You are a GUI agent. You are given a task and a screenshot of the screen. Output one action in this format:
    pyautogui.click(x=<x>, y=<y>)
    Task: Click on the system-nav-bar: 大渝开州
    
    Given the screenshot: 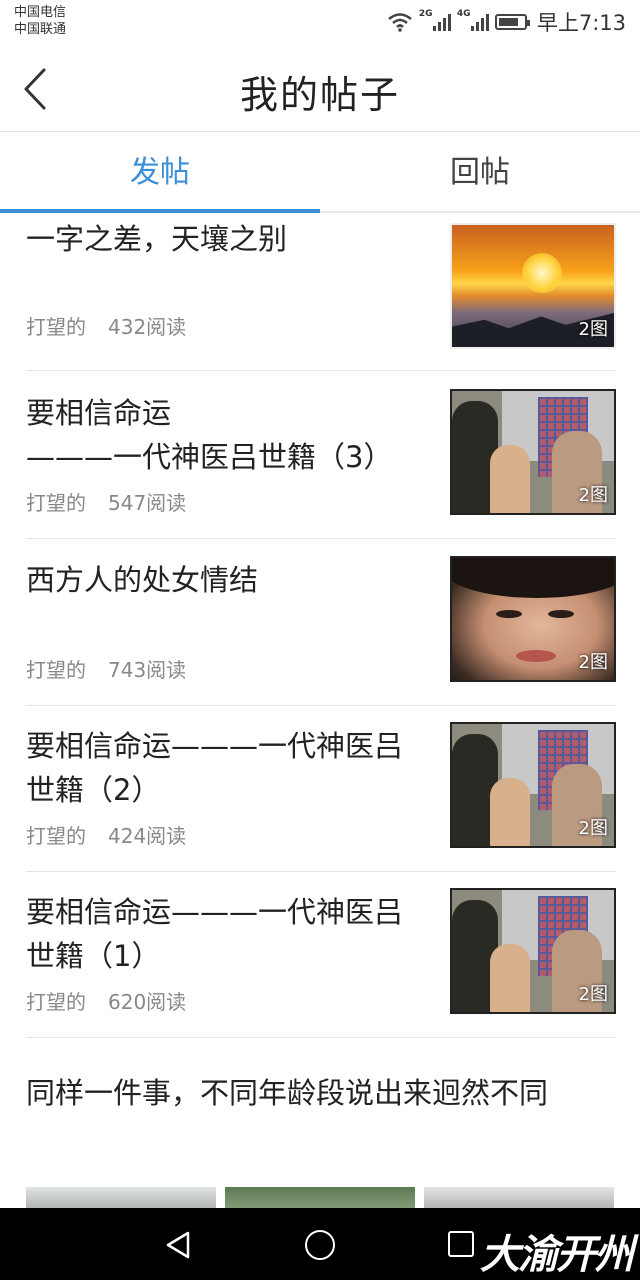 What is the action you would take?
    pyautogui.click(x=320, y=1244)
    